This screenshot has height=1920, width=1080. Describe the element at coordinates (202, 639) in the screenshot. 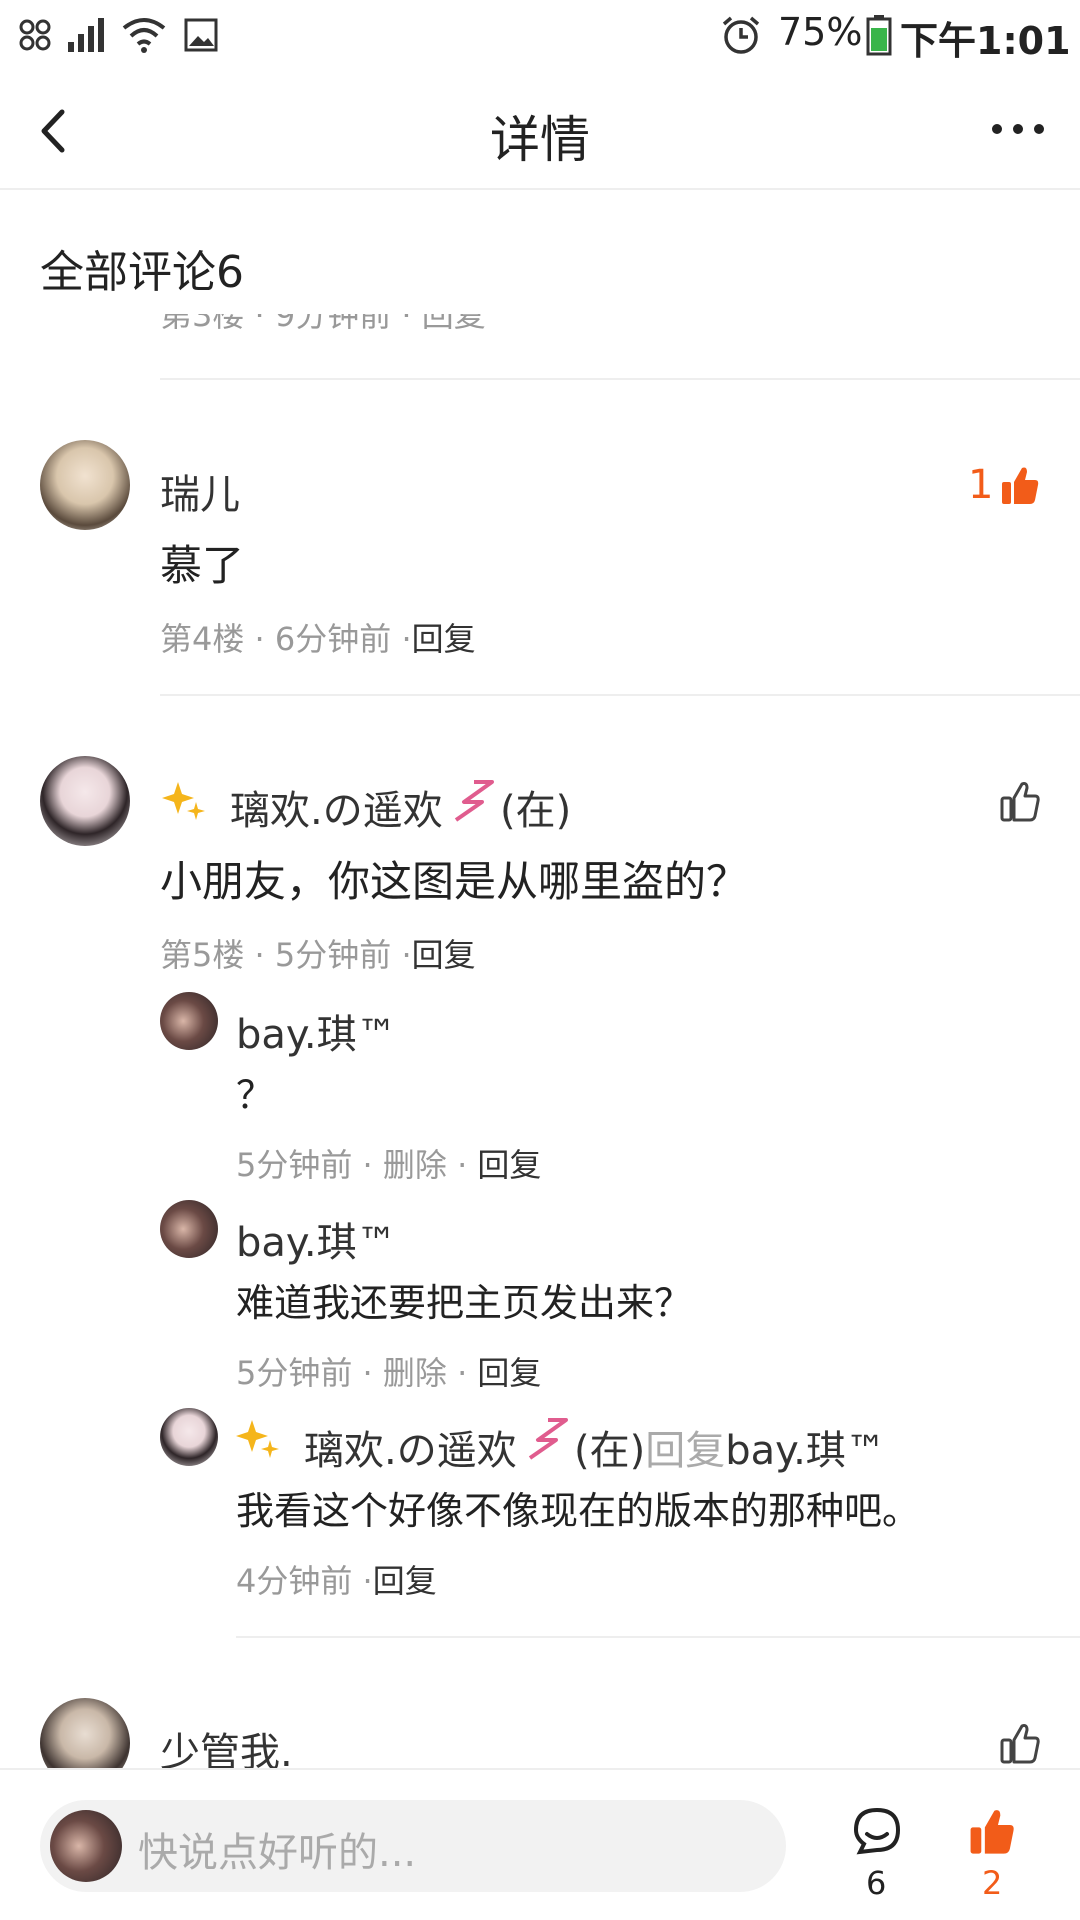

I see `floor-label: 第4楼` at that location.